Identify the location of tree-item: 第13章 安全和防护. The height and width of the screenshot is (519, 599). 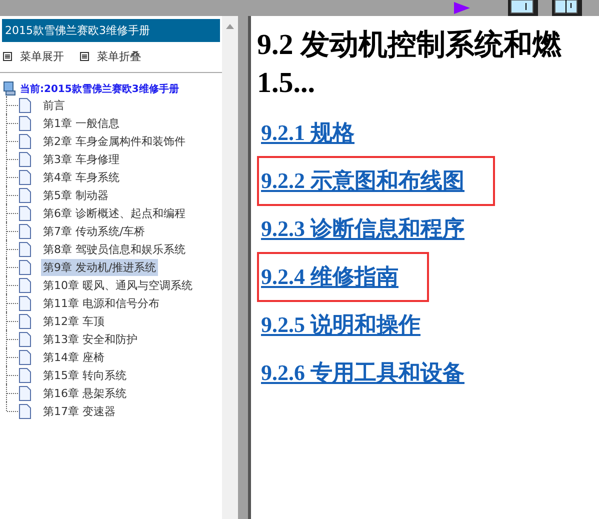
(90, 339).